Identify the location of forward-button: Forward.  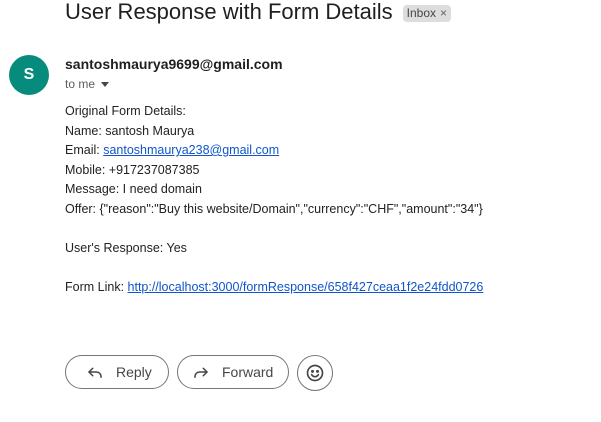
(233, 372).